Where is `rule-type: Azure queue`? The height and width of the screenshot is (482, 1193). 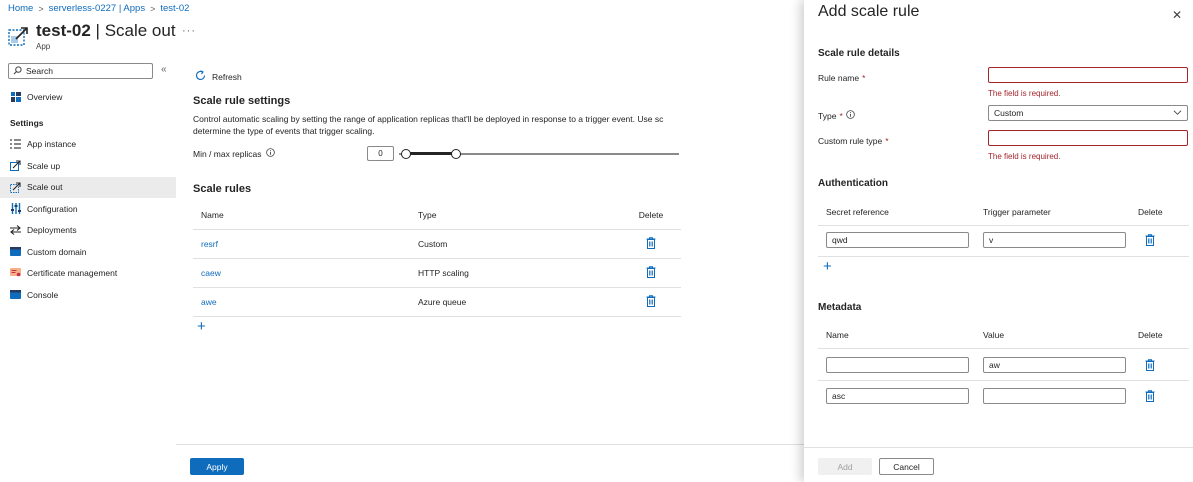 rule-type: Azure queue is located at coordinates (515, 302).